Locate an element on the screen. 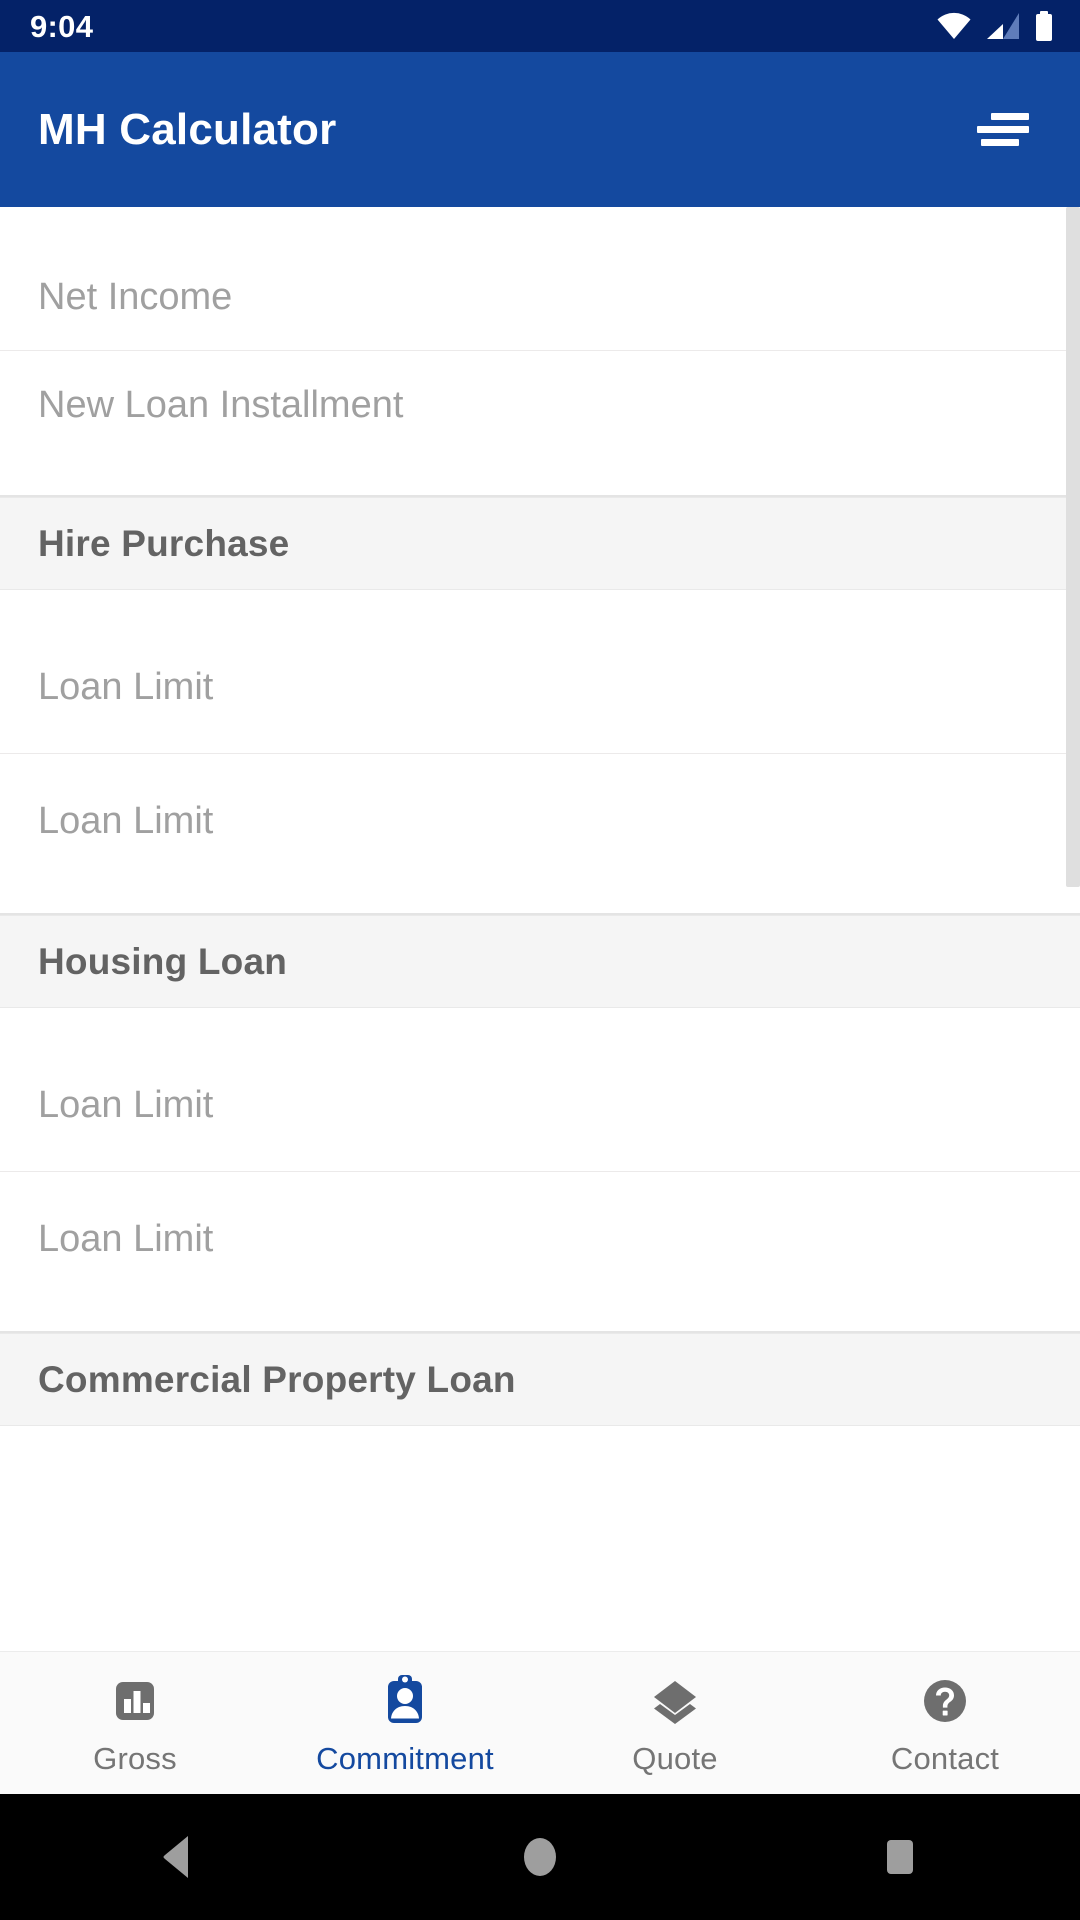 The width and height of the screenshot is (1080, 1920). field-row: New Loan Installment is located at coordinates (540, 404).